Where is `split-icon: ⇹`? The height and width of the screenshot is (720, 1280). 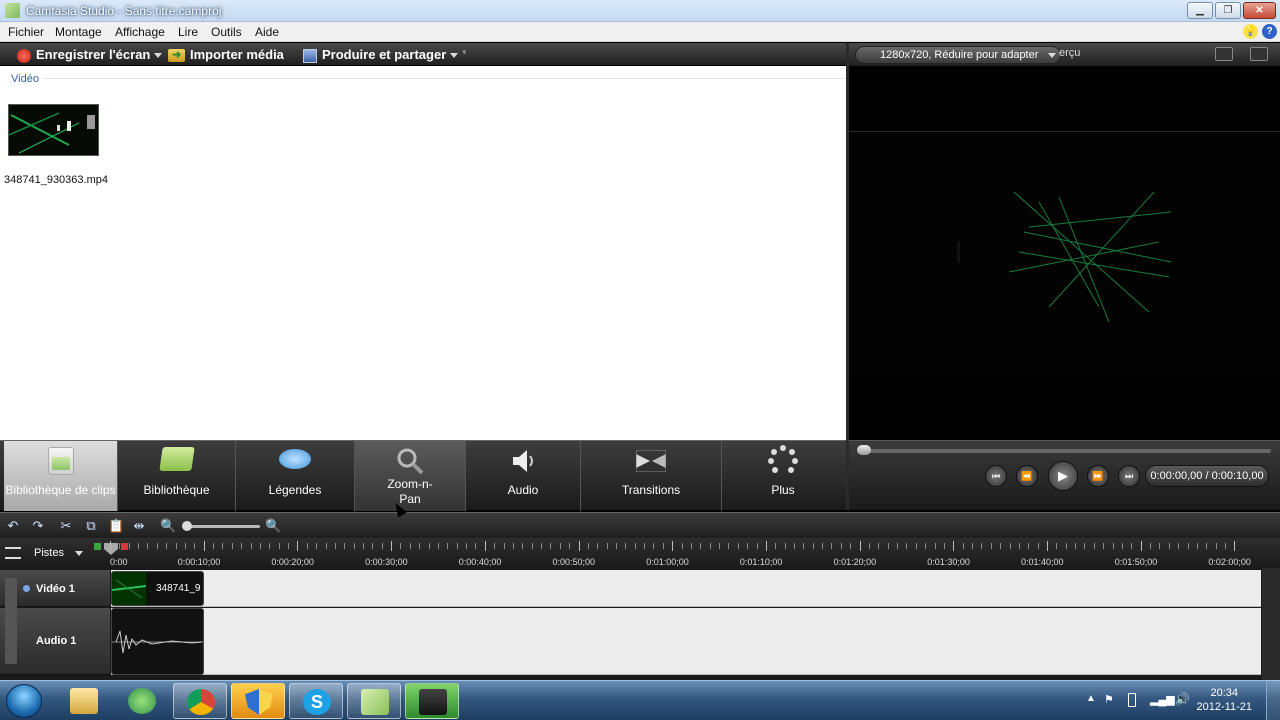 split-icon: ⇹ is located at coordinates (139, 526).